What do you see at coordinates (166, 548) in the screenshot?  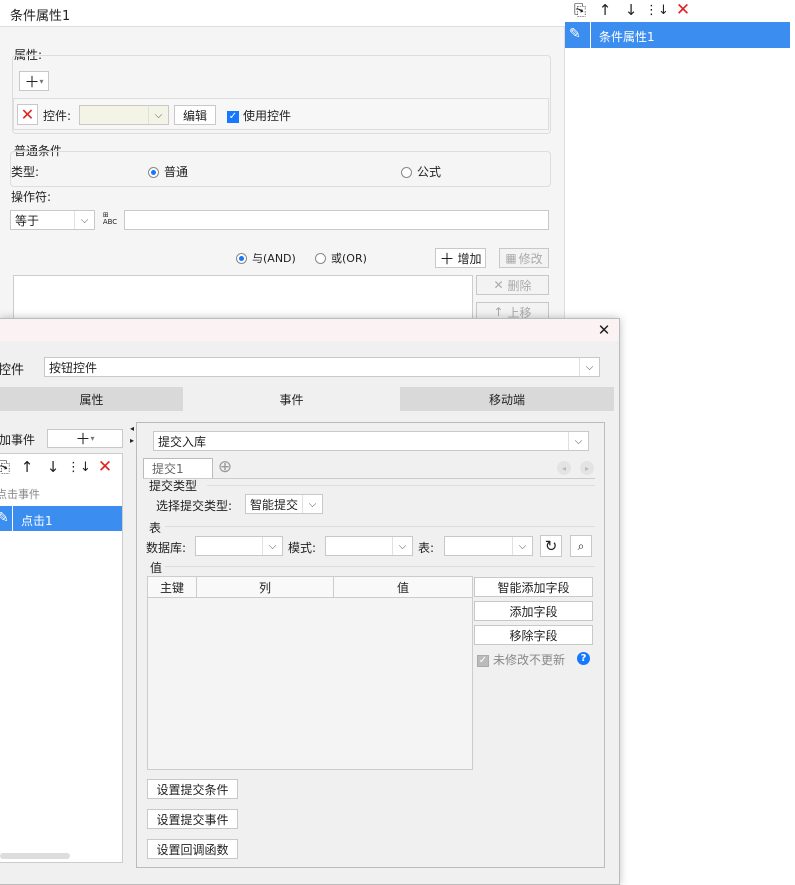 I see `db-label: 数据库:` at bounding box center [166, 548].